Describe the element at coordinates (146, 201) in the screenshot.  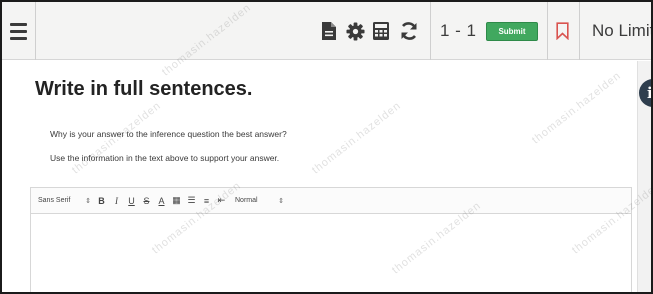
I see `strikethrough-button: S` at that location.